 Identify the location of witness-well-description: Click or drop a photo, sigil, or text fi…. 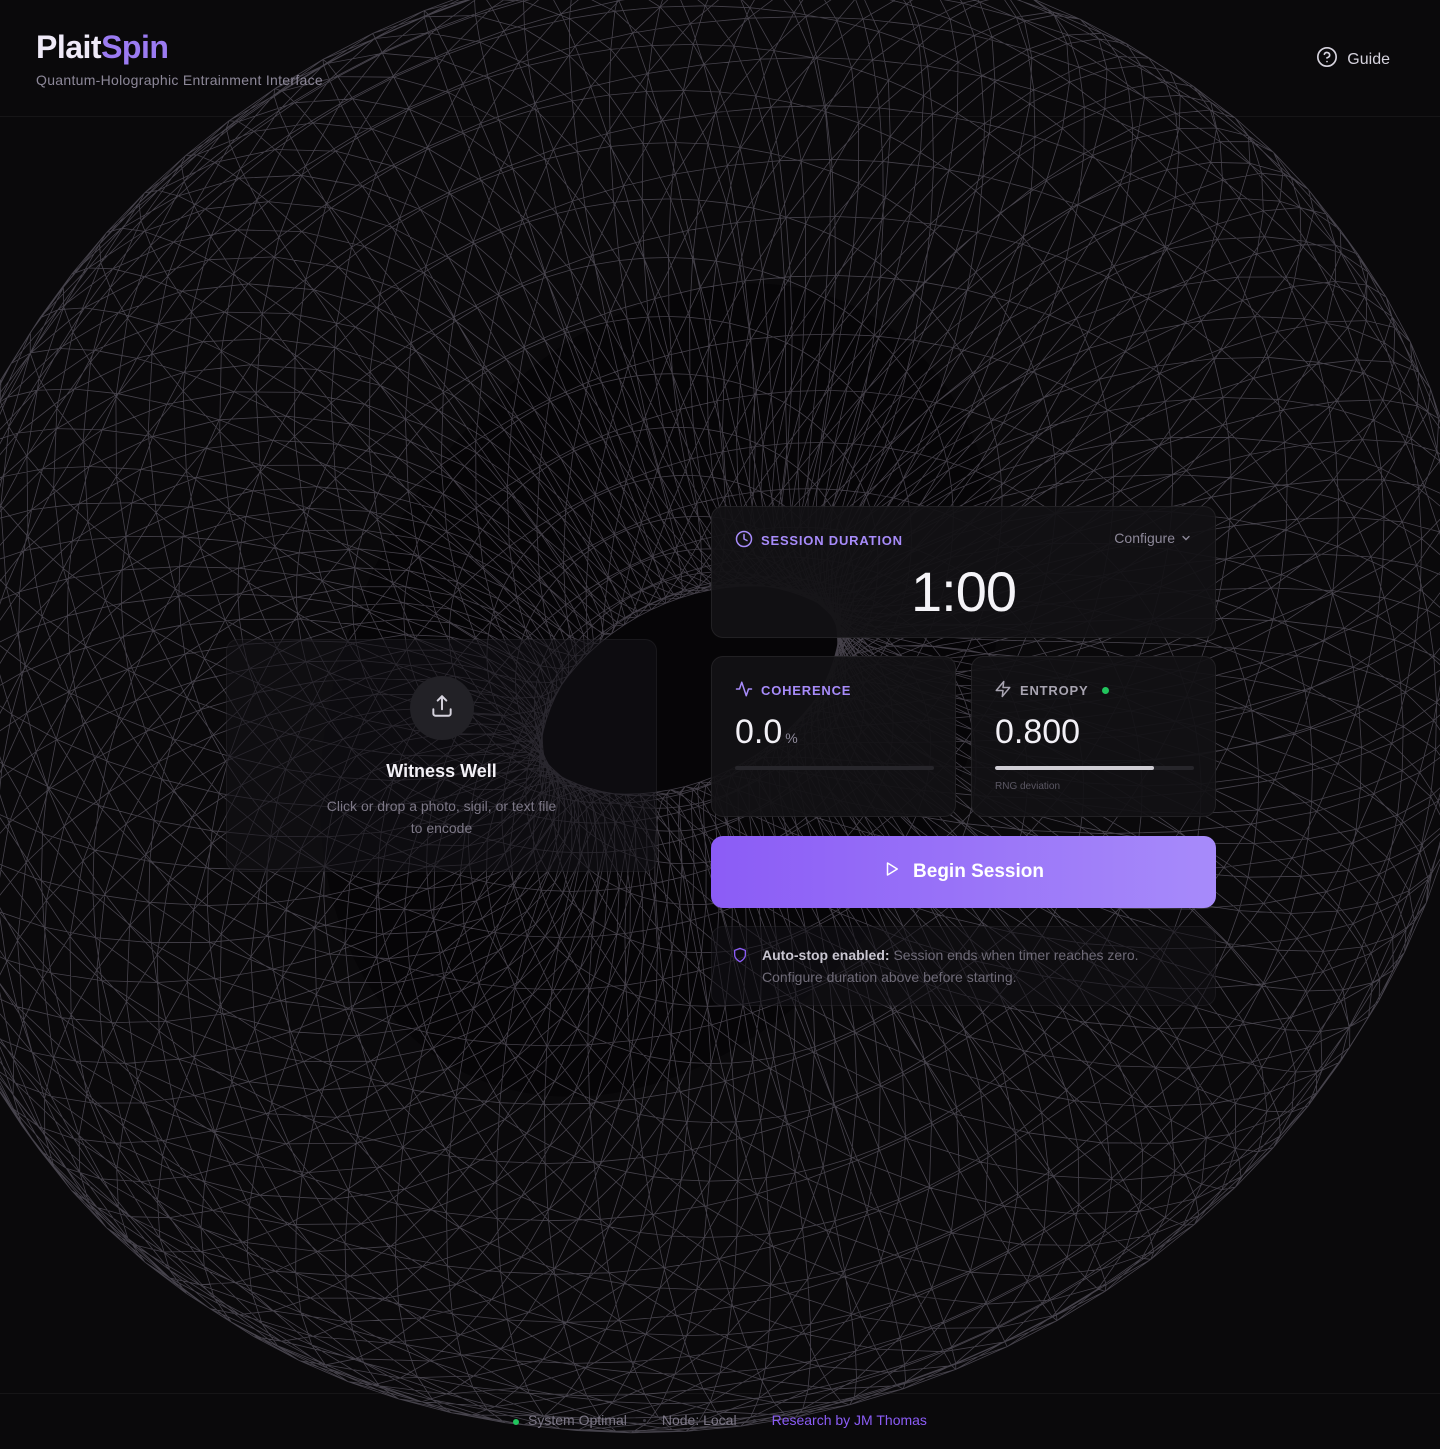
(441, 817).